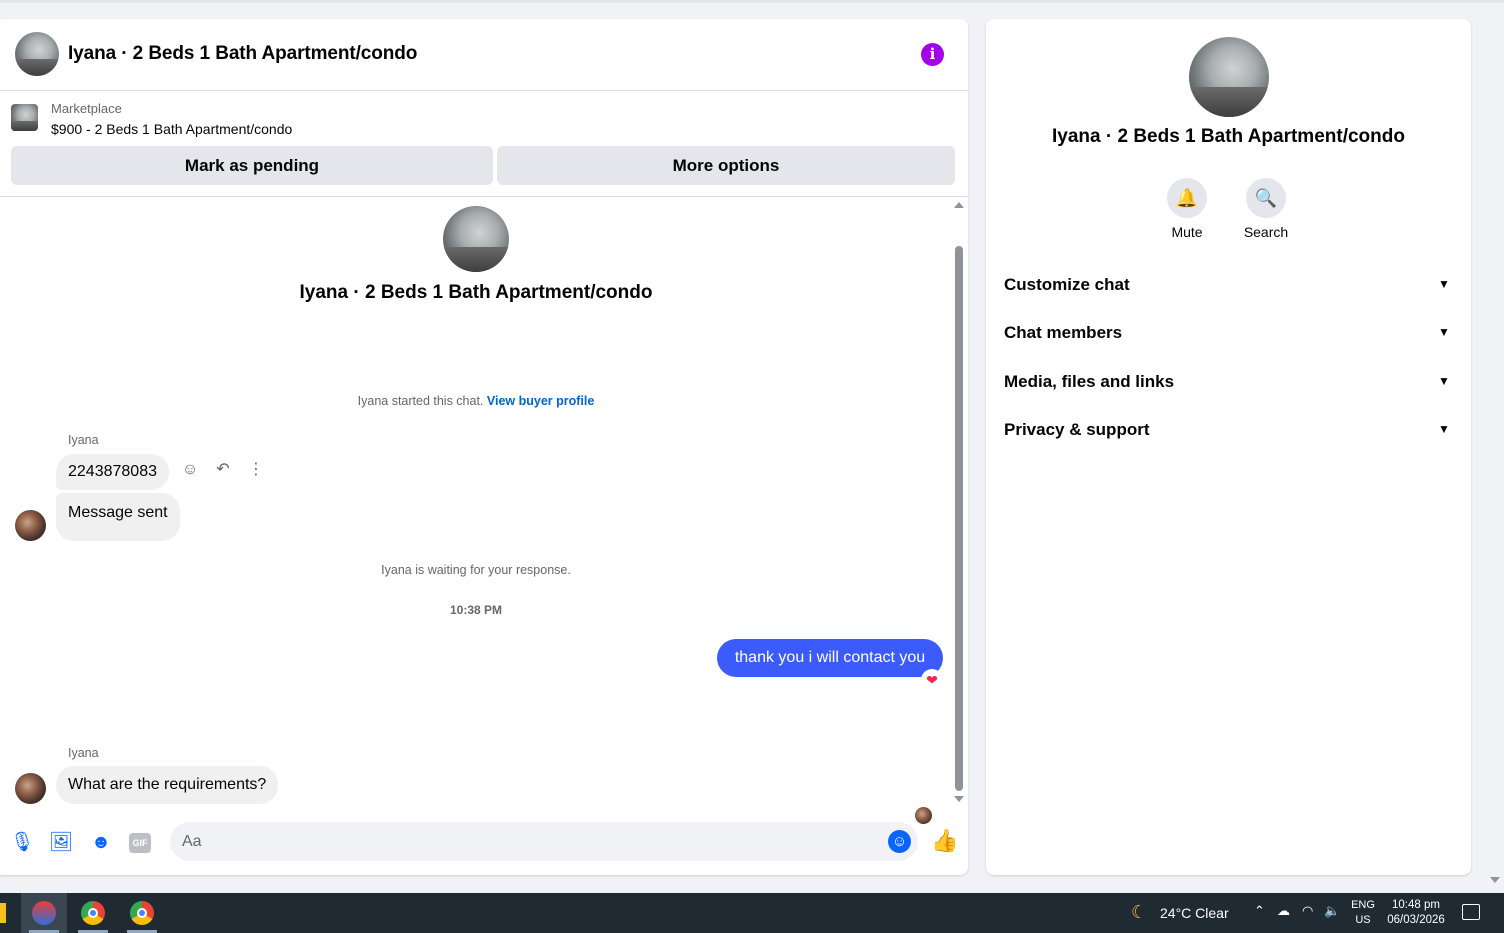 The image size is (1504, 933). What do you see at coordinates (190, 470) in the screenshot?
I see `react-smiley-icon: ☺` at bounding box center [190, 470].